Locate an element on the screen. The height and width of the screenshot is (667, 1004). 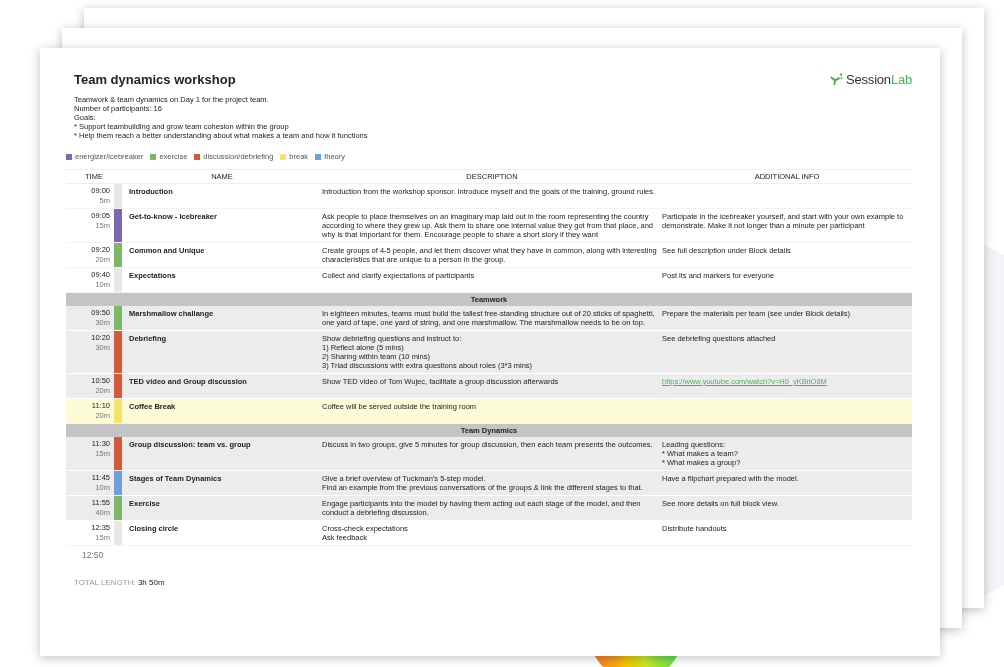
document-title: Team dynamics workshop is located at coordinates (155, 79).